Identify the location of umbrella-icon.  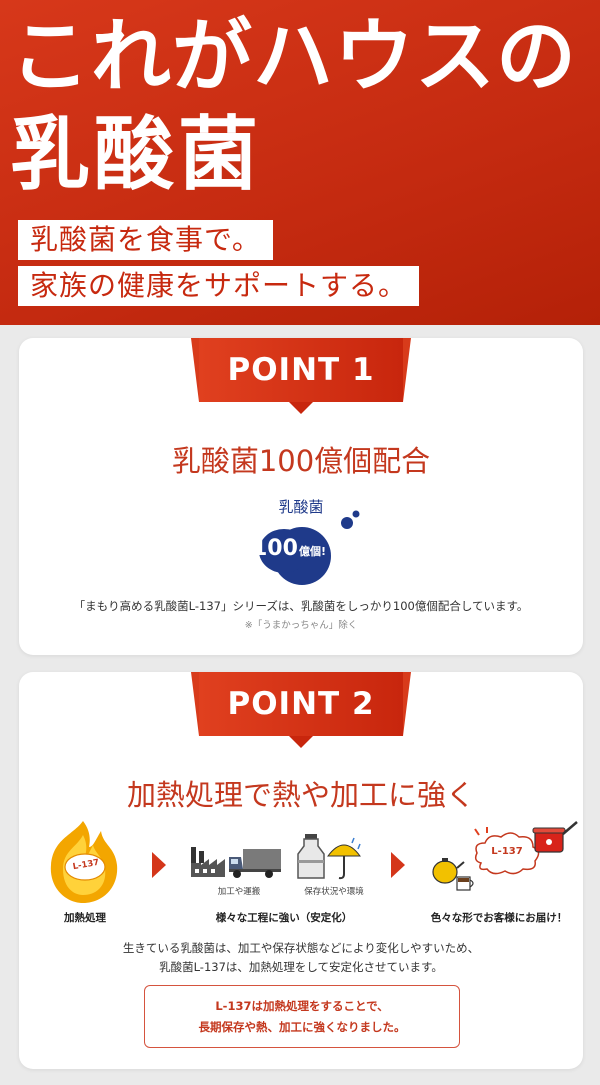
(344, 858).